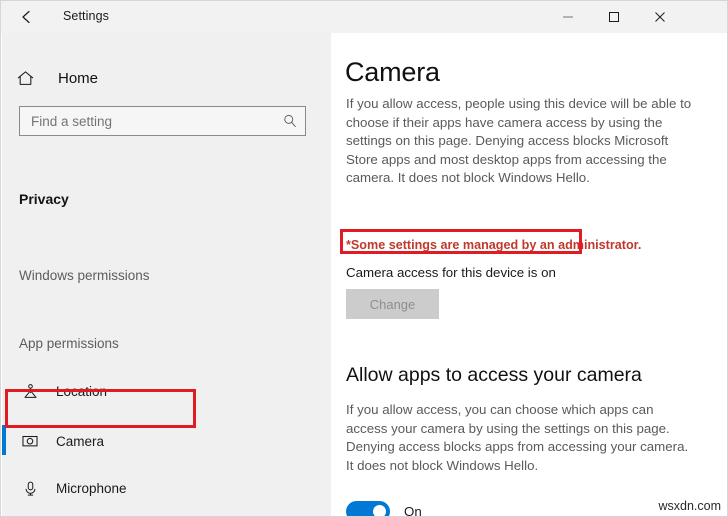 This screenshot has width=728, height=517. Describe the element at coordinates (413, 510) in the screenshot. I see `allow-apps-toggle-label: On` at that location.